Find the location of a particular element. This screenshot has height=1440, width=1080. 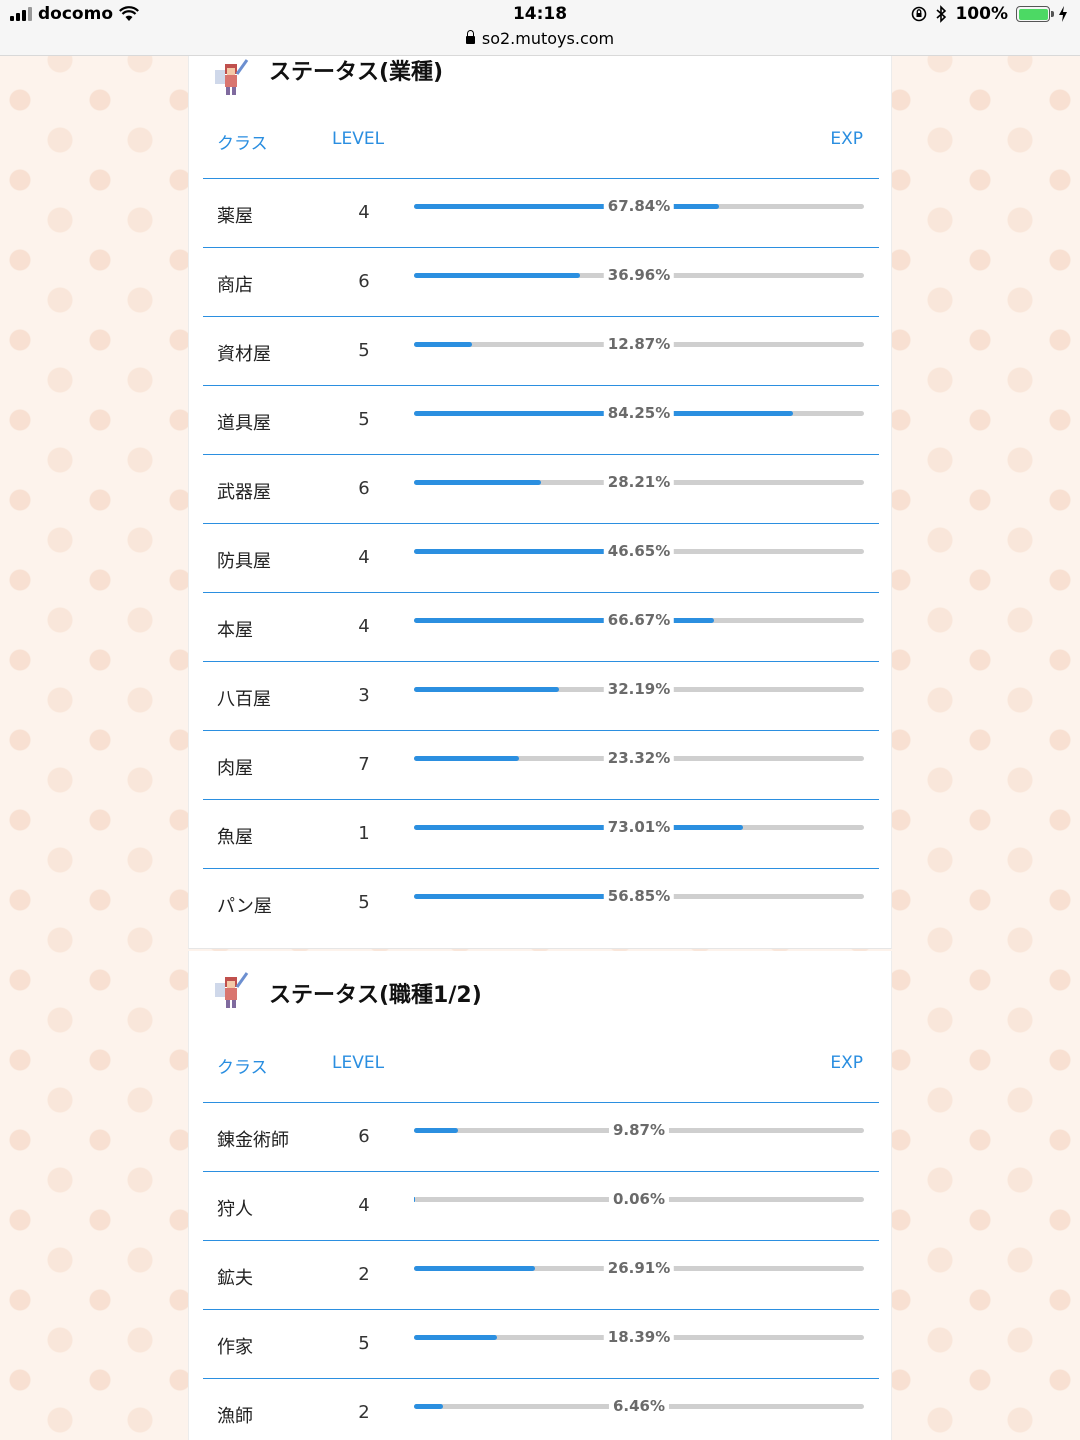

charging-icon is located at coordinates (1063, 14).